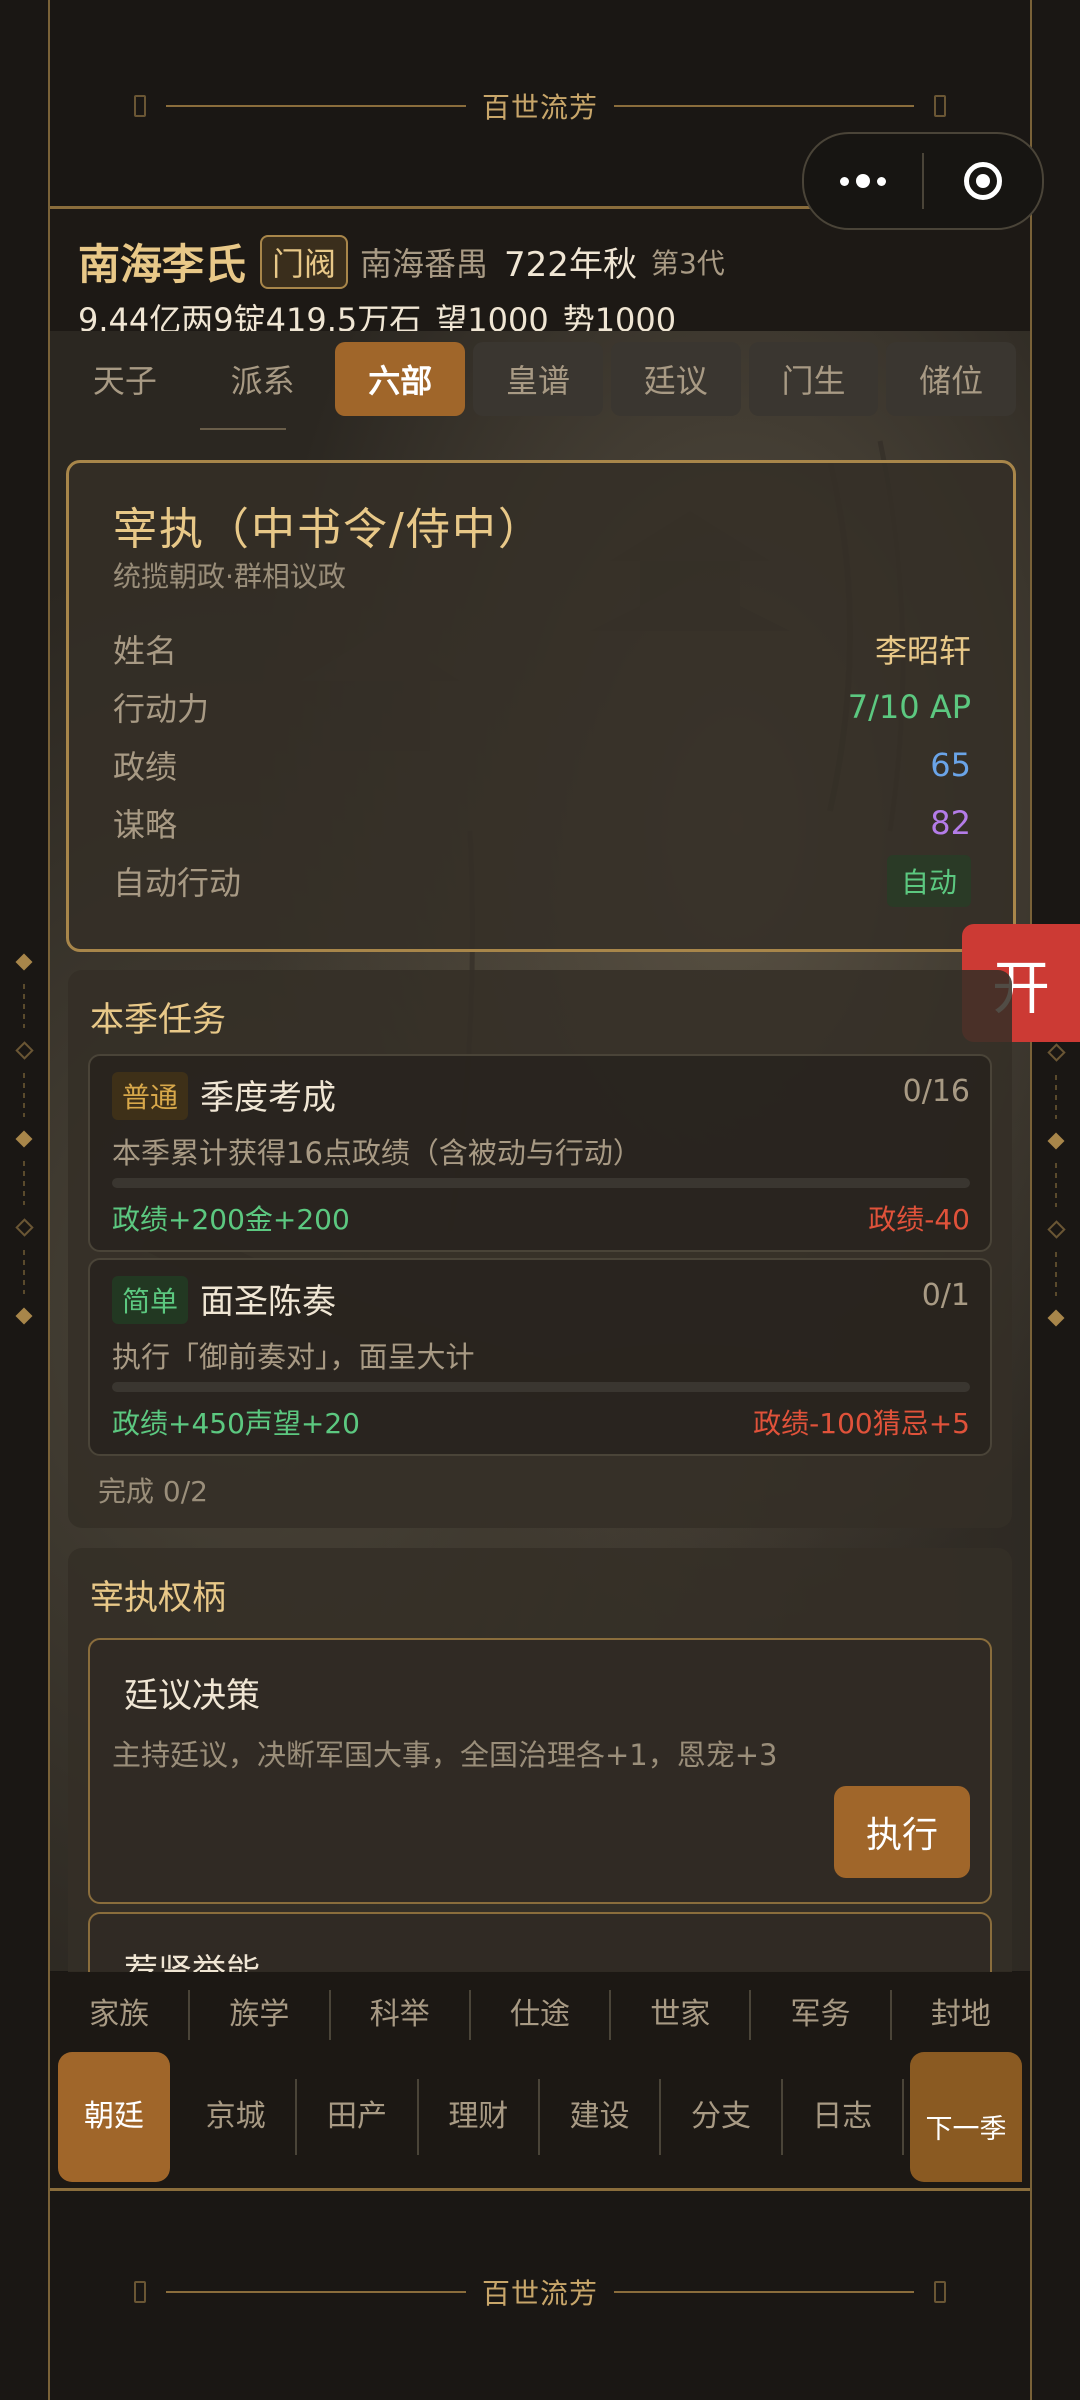 The height and width of the screenshot is (2400, 1080). What do you see at coordinates (951, 379) in the screenshot?
I see `tab-heir: 储位` at bounding box center [951, 379].